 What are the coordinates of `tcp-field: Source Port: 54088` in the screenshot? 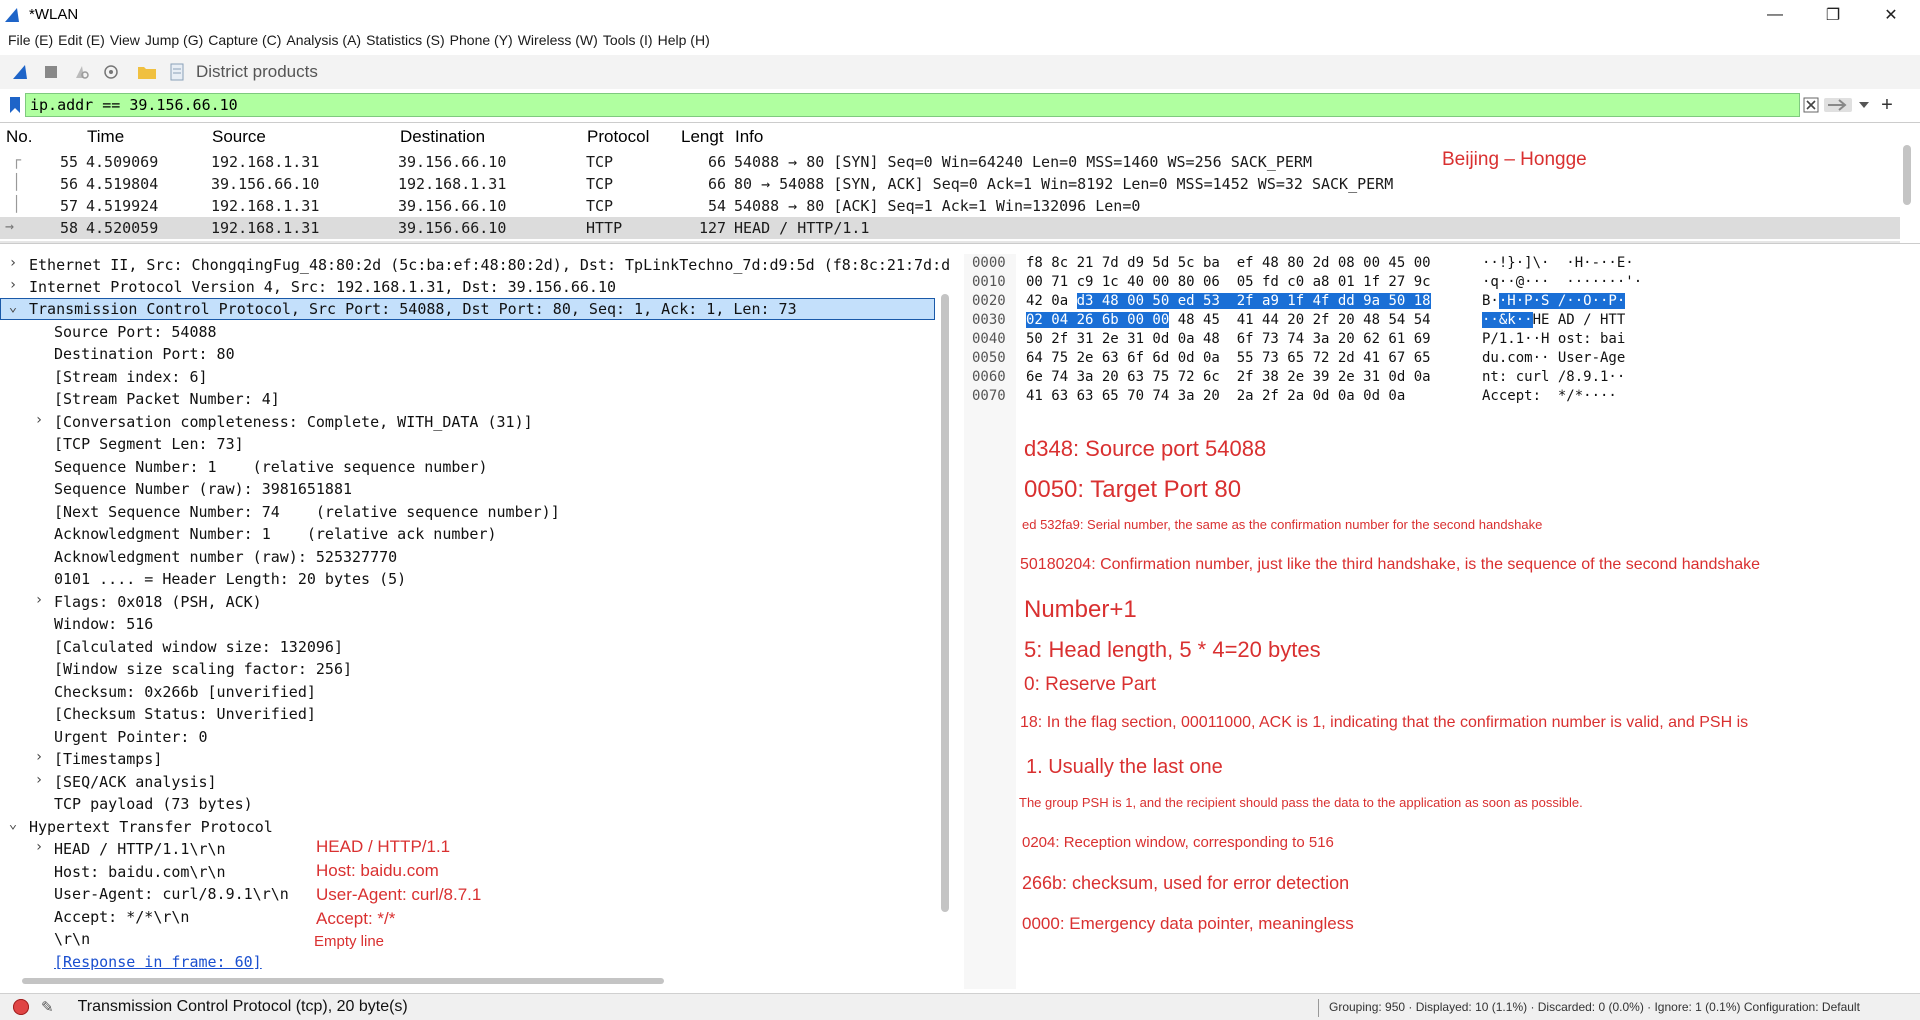 It's located at (467, 332).